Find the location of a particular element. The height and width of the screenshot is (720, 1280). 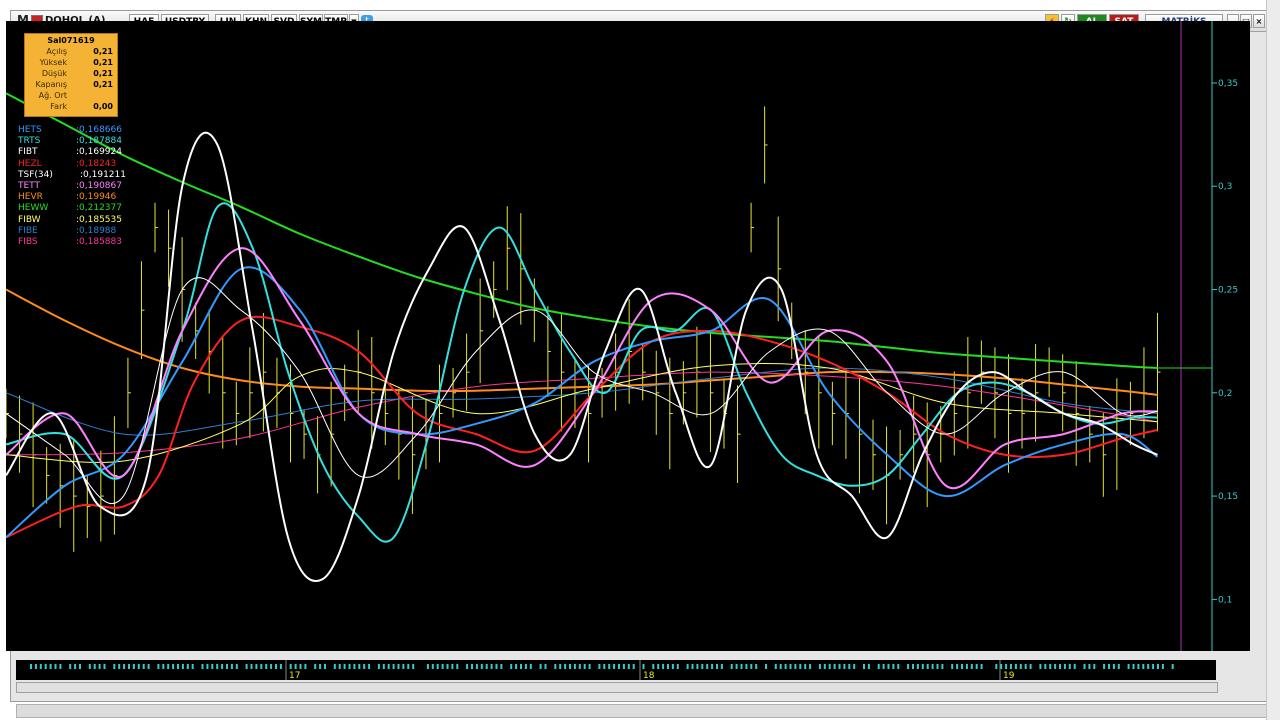

close-icon: × is located at coordinates (1259, 21).